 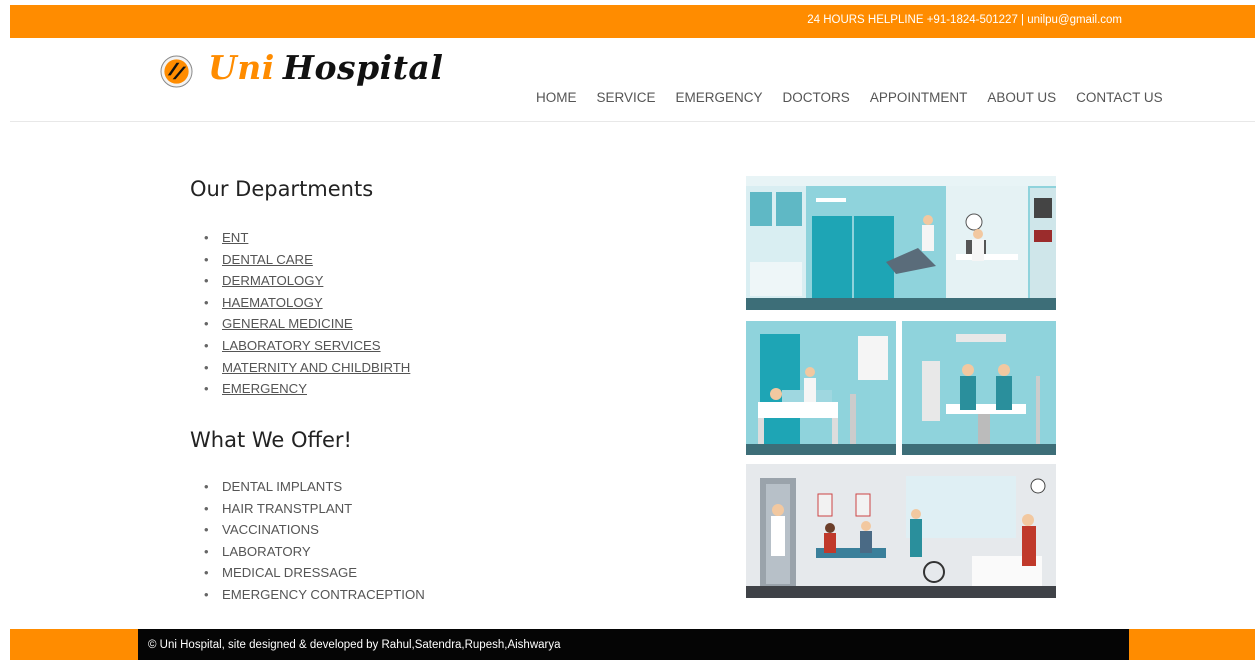 I want to click on list-item: DERMATOLOGY, so click(x=307, y=281).